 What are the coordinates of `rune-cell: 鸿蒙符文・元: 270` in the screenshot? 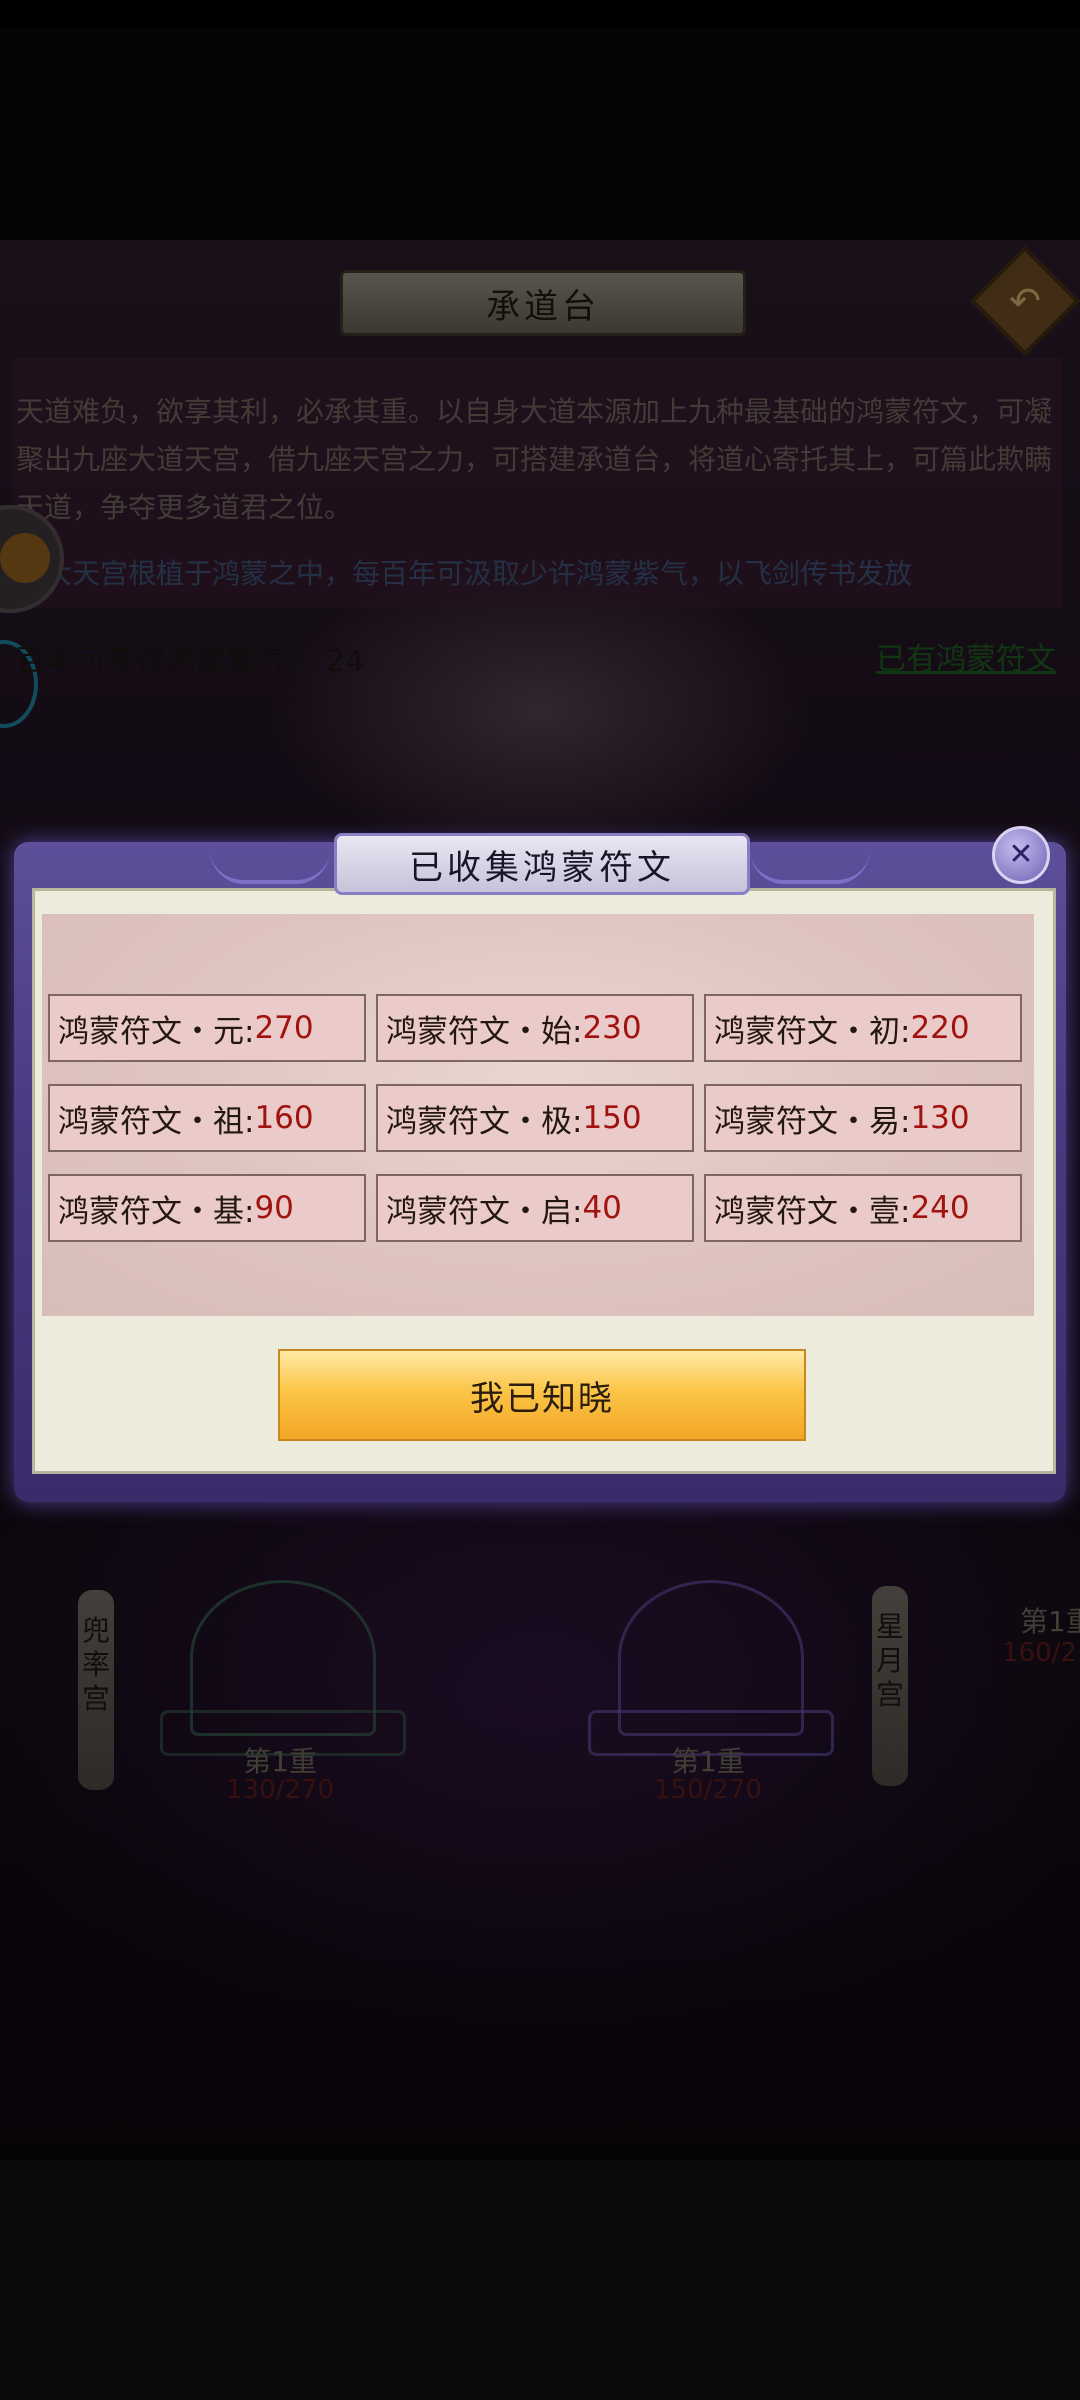 It's located at (207, 1028).